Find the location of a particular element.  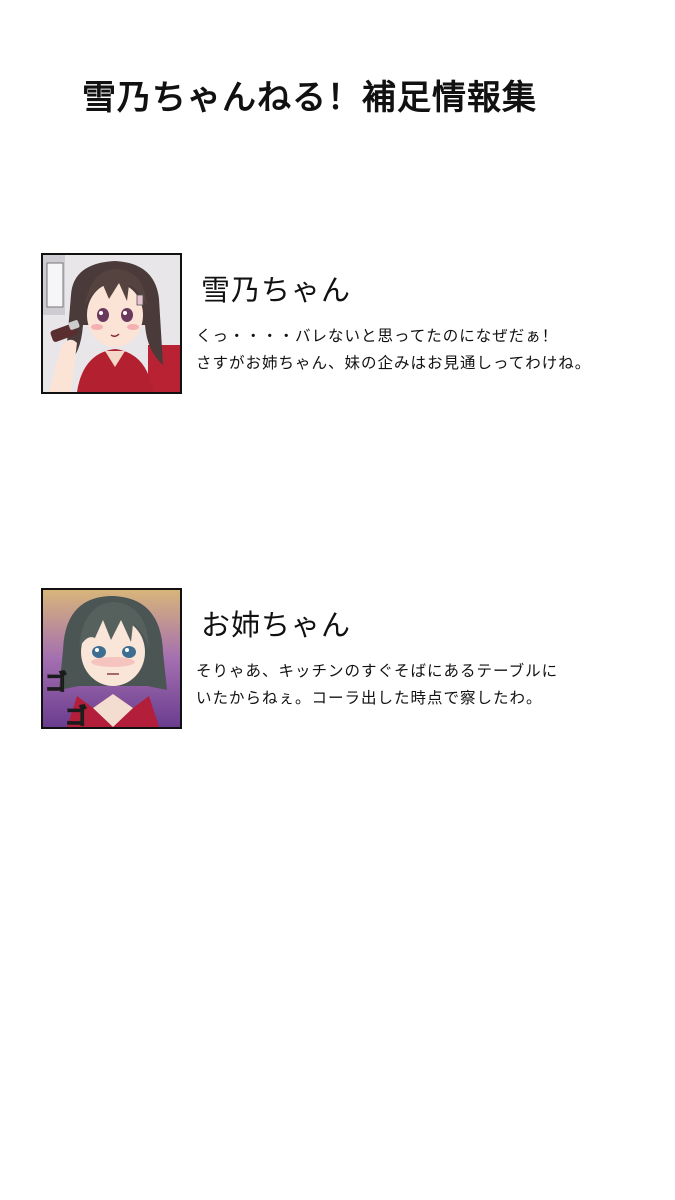

character-name: 雪乃ちゃん is located at coordinates (276, 290).